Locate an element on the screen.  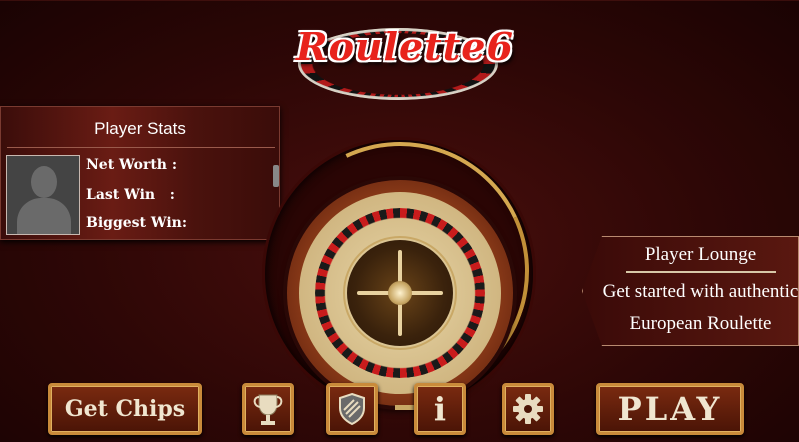
last-win-label: Last Win : is located at coordinates (130, 195).